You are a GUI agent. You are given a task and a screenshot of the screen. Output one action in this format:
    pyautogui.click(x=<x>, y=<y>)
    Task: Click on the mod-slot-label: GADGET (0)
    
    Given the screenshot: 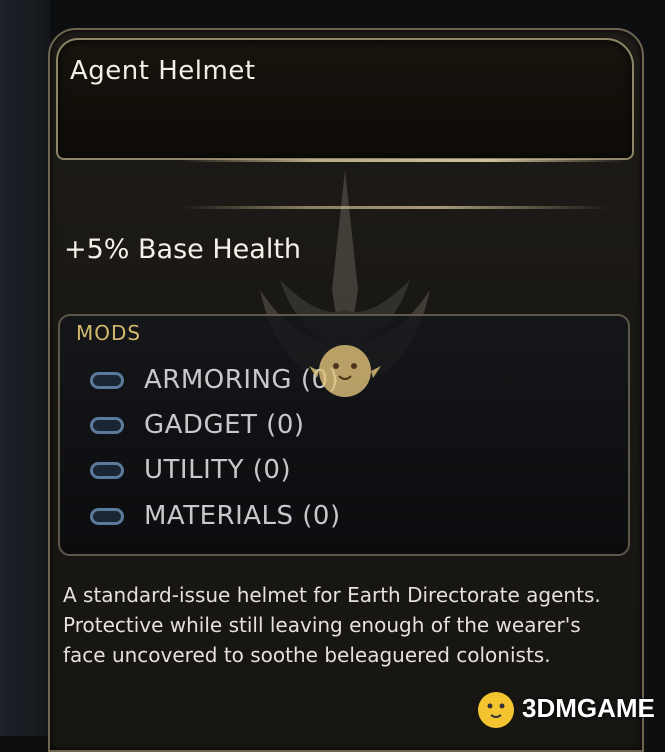 What is the action you would take?
    pyautogui.click(x=224, y=425)
    